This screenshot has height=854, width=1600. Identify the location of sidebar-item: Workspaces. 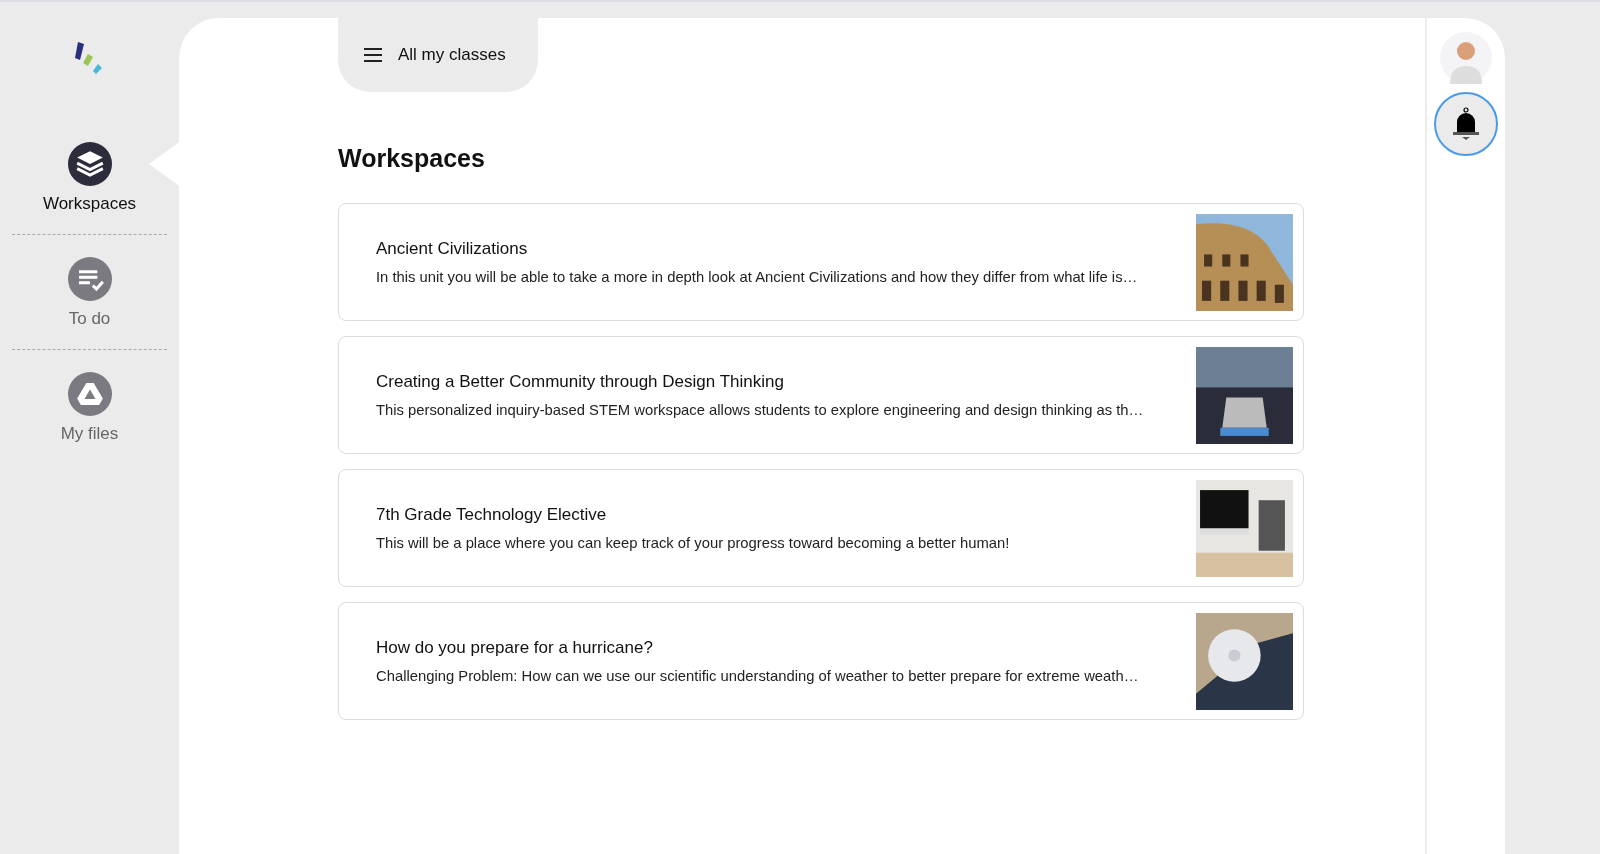
(89, 188).